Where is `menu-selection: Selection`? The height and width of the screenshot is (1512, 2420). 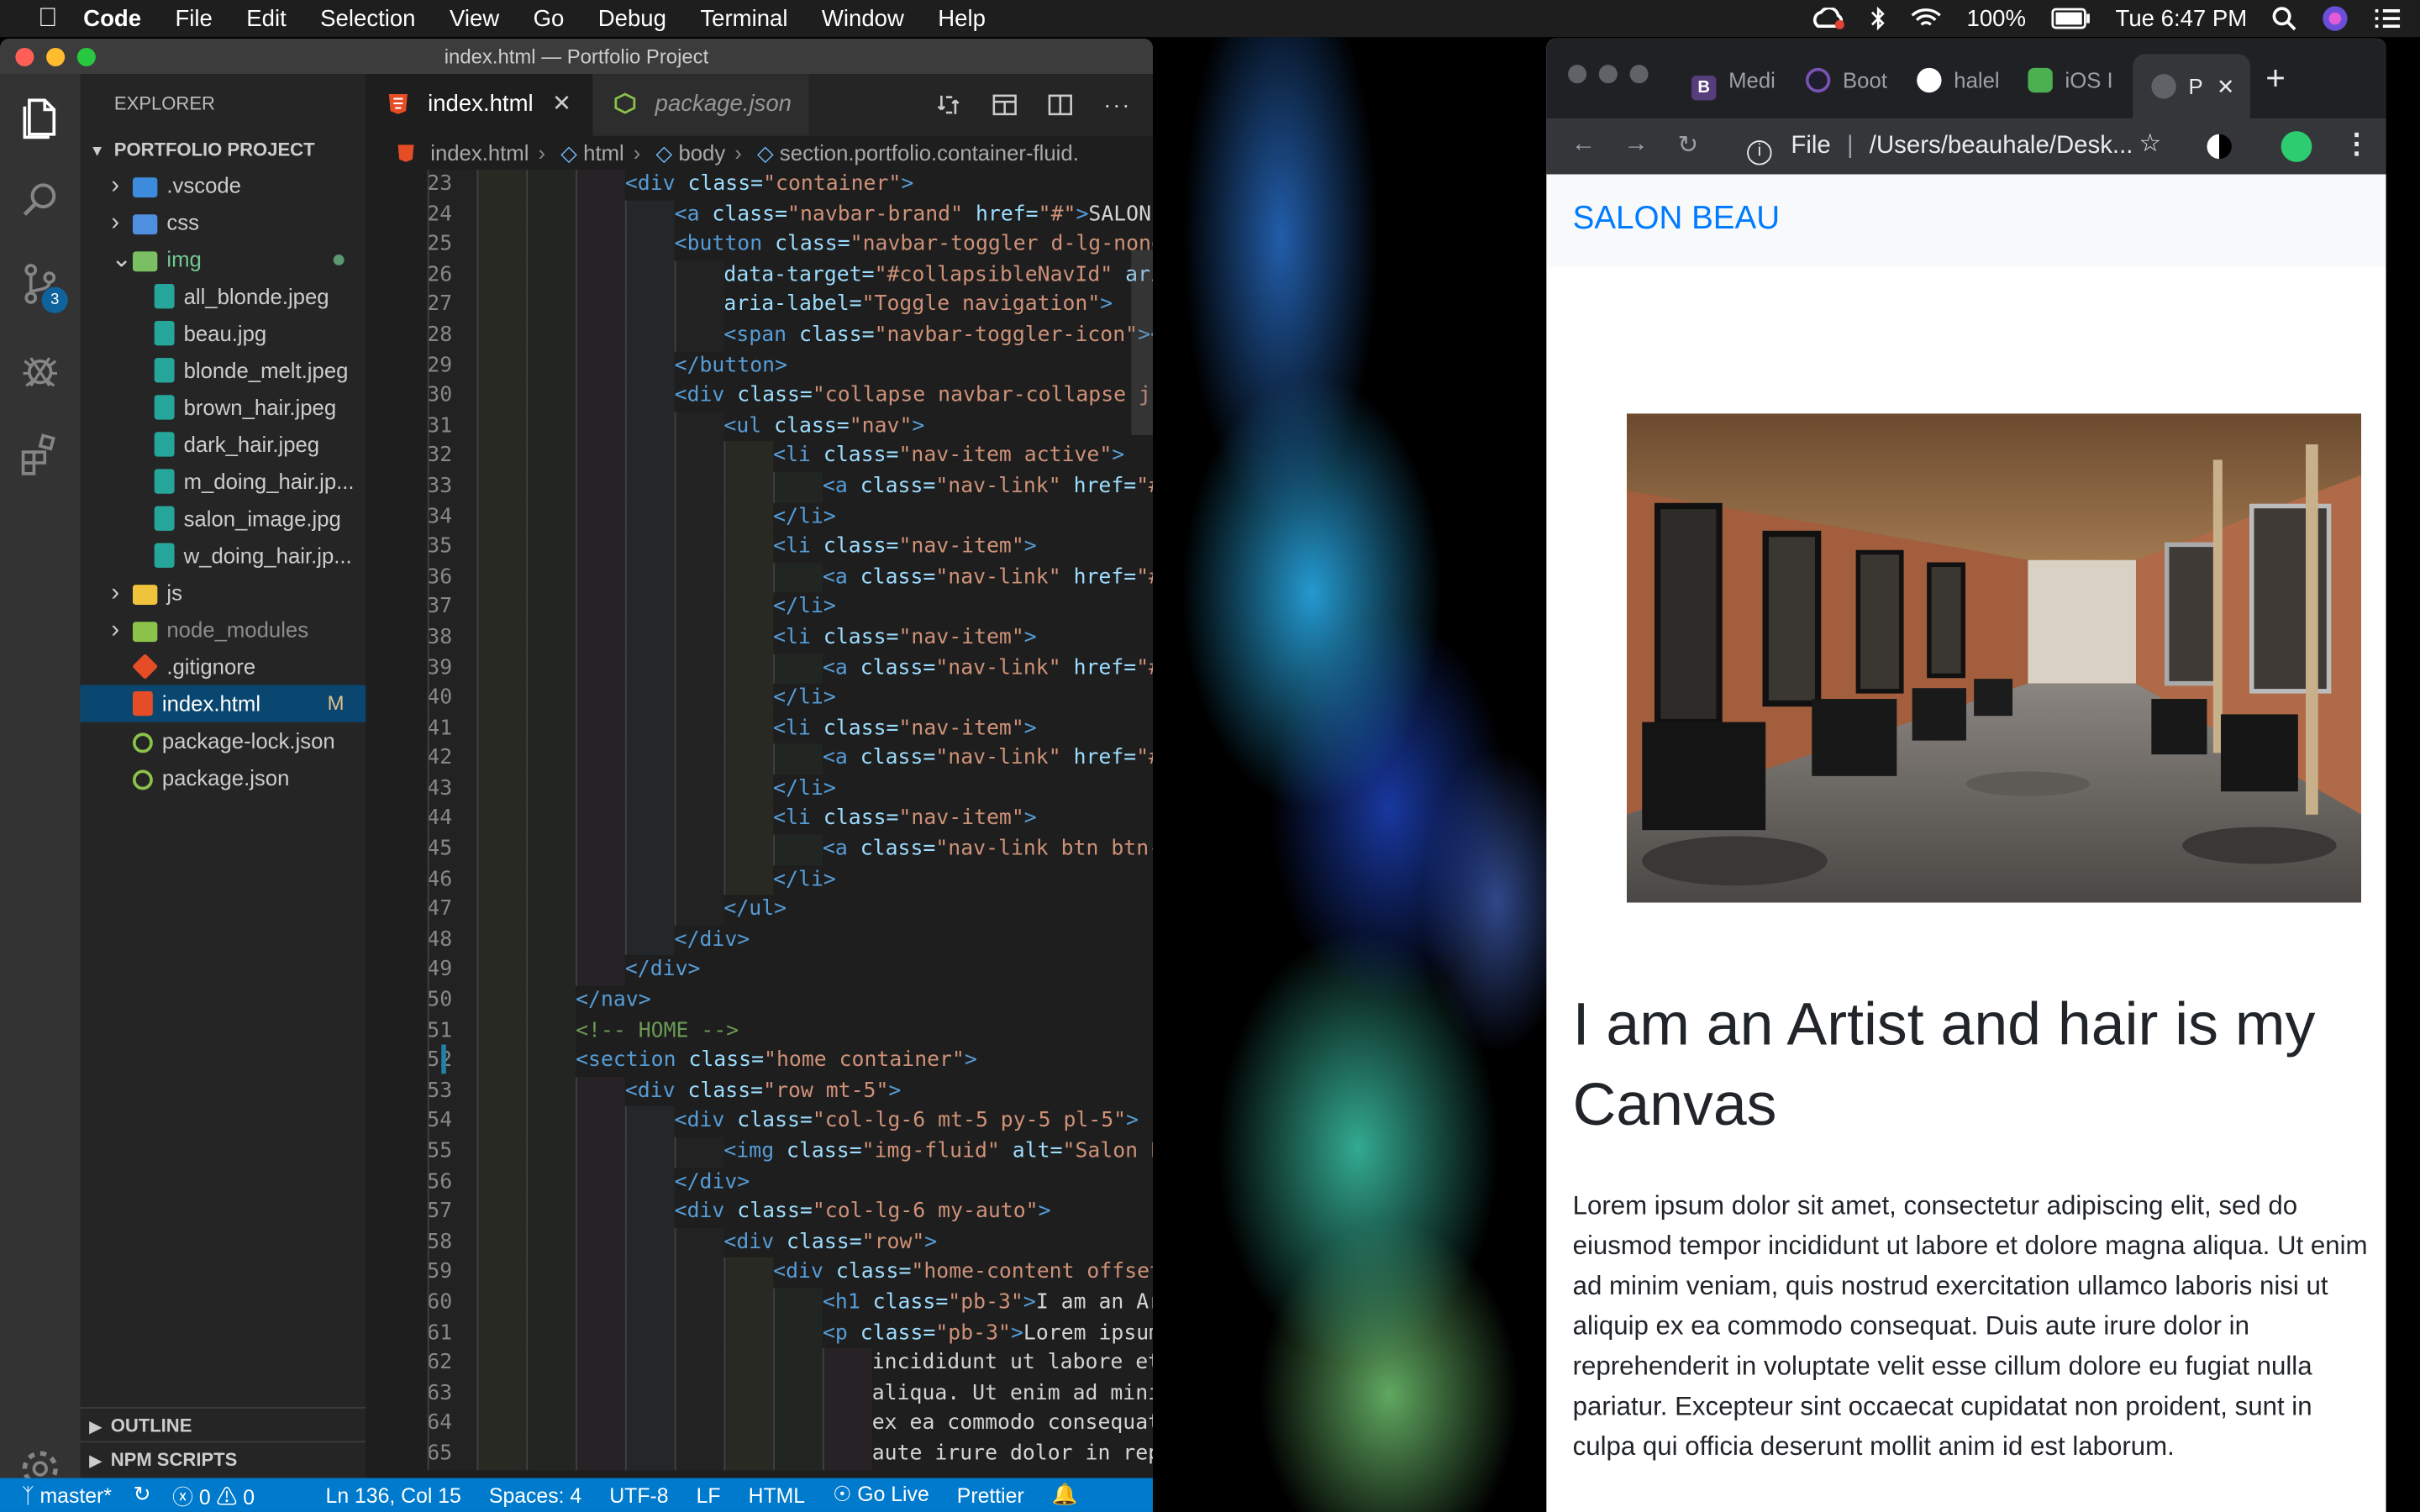
menu-selection: Selection is located at coordinates (367, 18).